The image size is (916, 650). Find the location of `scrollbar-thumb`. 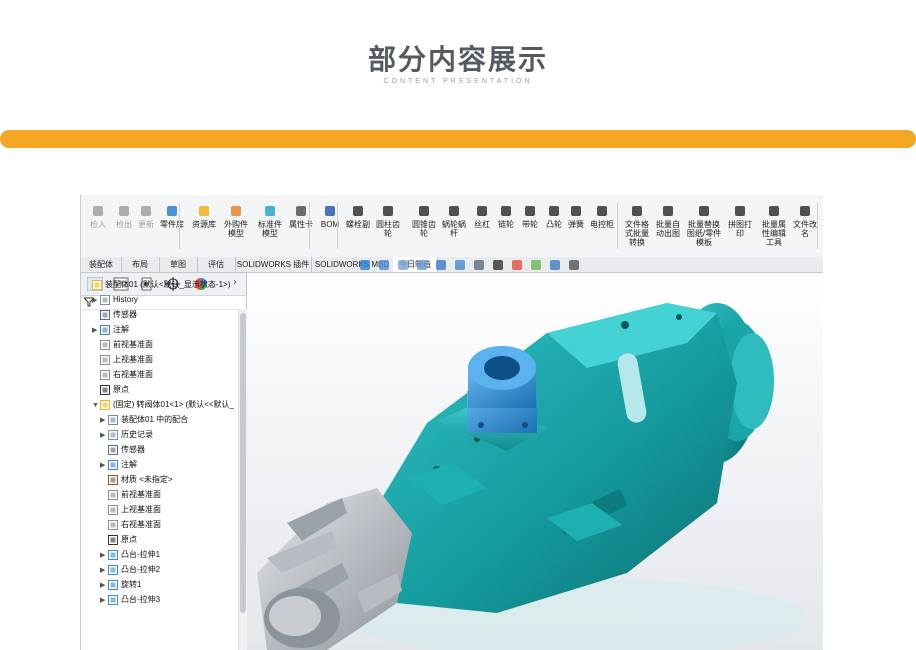

scrollbar-thumb is located at coordinates (243, 463).